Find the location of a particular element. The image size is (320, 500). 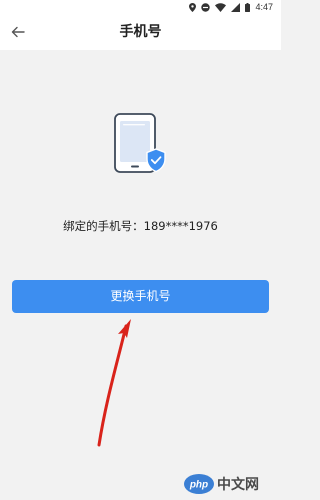

back-arrow-icon is located at coordinates (18, 32).